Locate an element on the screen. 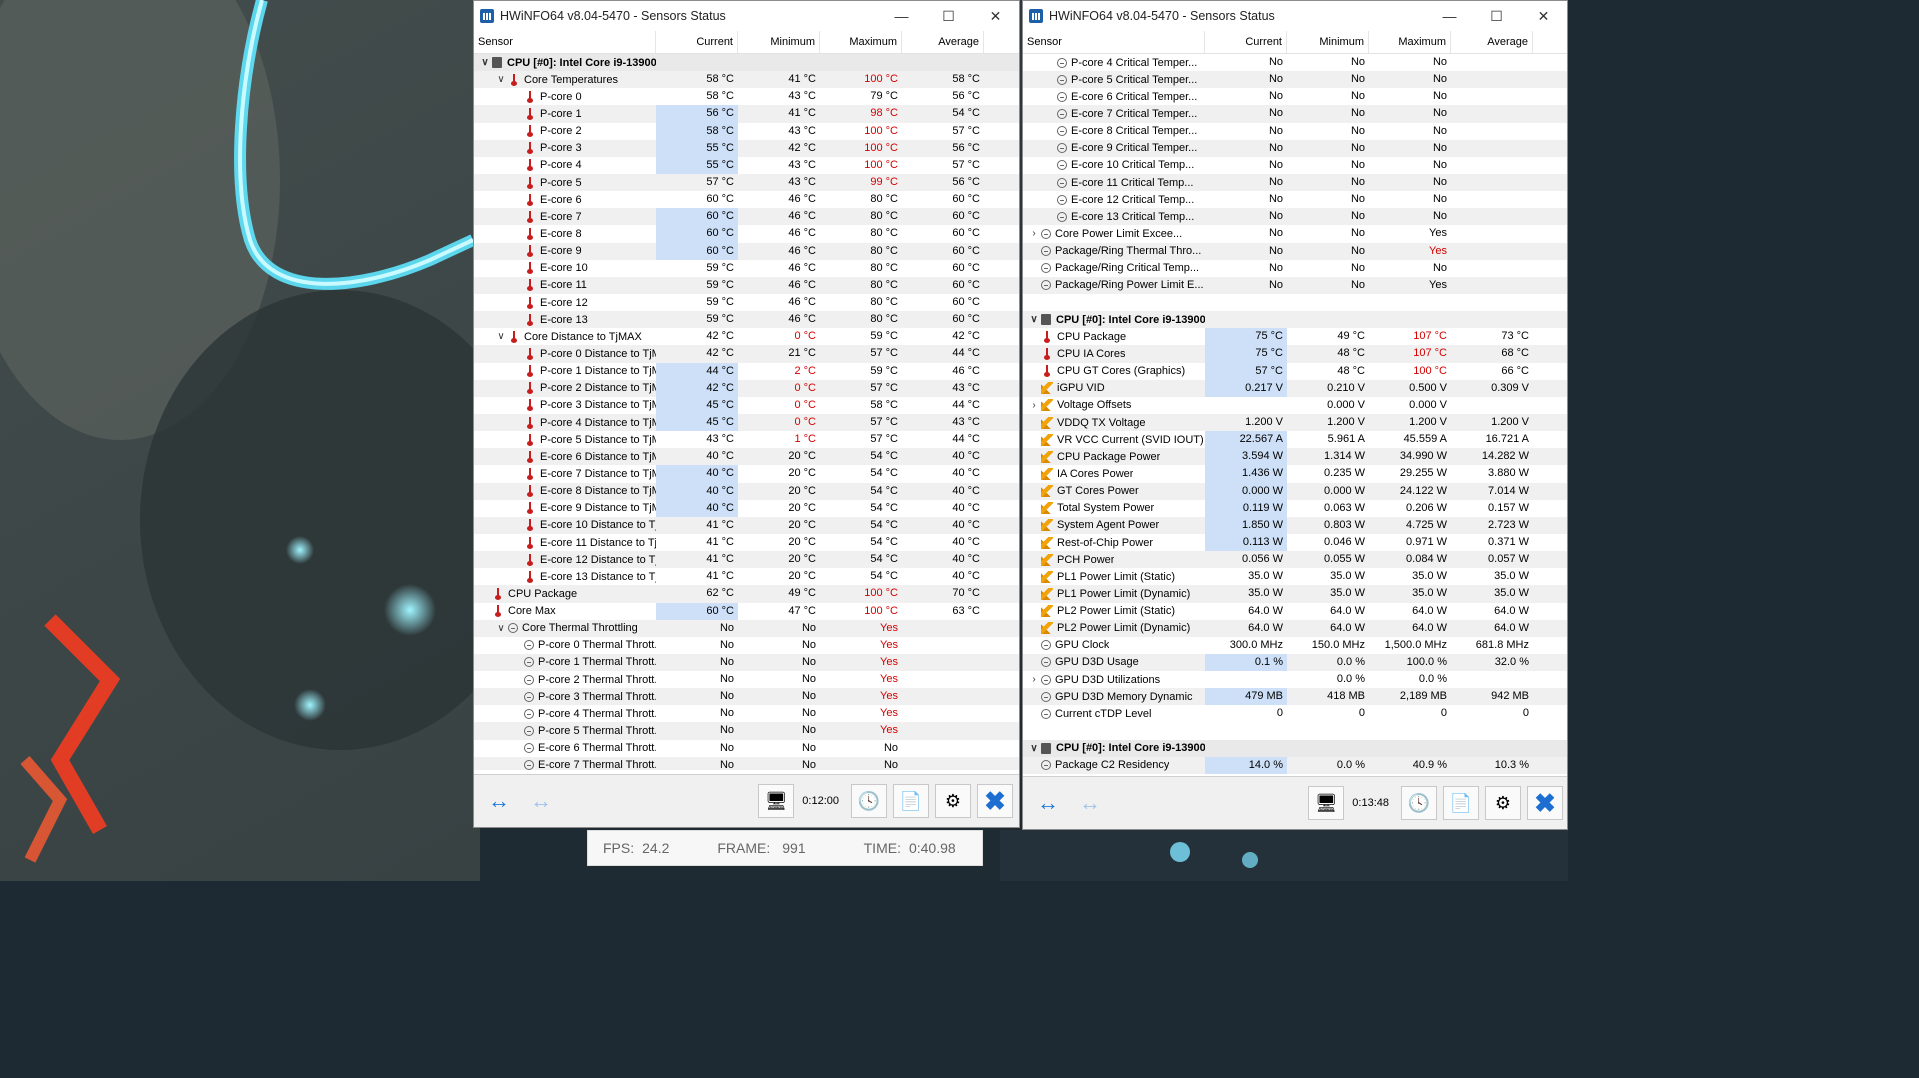 The width and height of the screenshot is (1919, 1078). sensor-row: E-core 9 60 °C 46 °C 80 °C 60 °C is located at coordinates (746, 251).